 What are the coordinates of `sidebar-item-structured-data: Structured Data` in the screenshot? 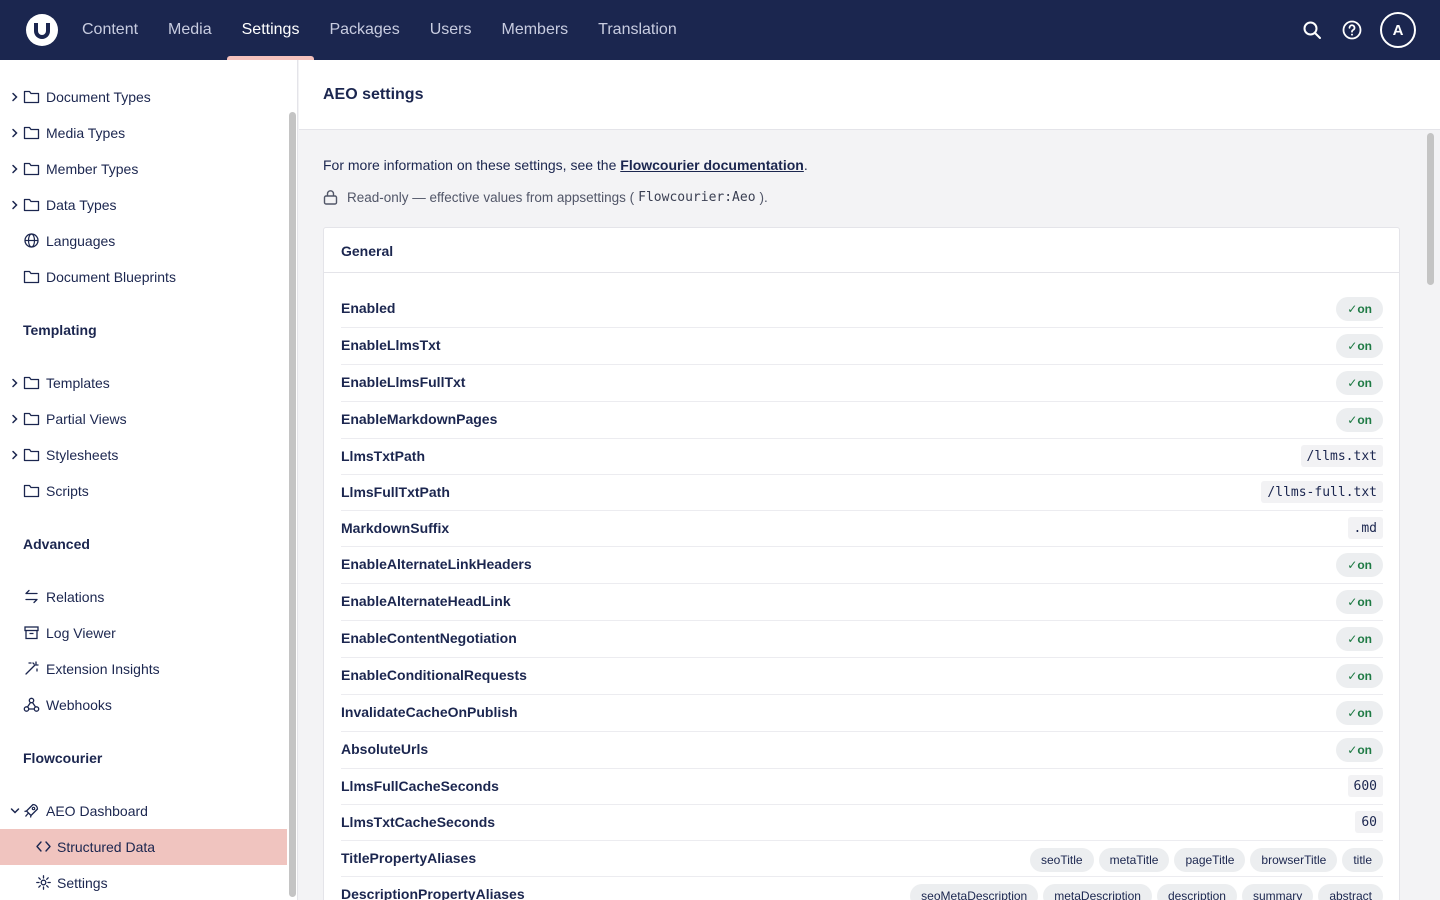 It's located at (143, 847).